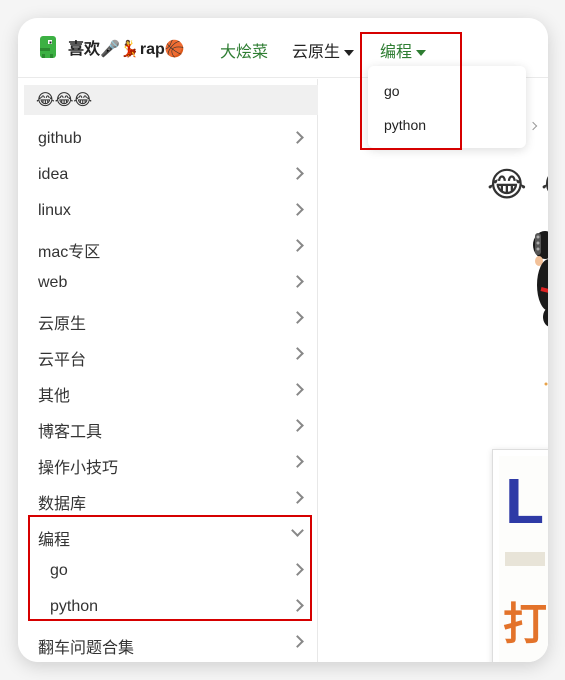  What do you see at coordinates (53, 282) in the screenshot?
I see `sidebar-item-label: web` at bounding box center [53, 282].